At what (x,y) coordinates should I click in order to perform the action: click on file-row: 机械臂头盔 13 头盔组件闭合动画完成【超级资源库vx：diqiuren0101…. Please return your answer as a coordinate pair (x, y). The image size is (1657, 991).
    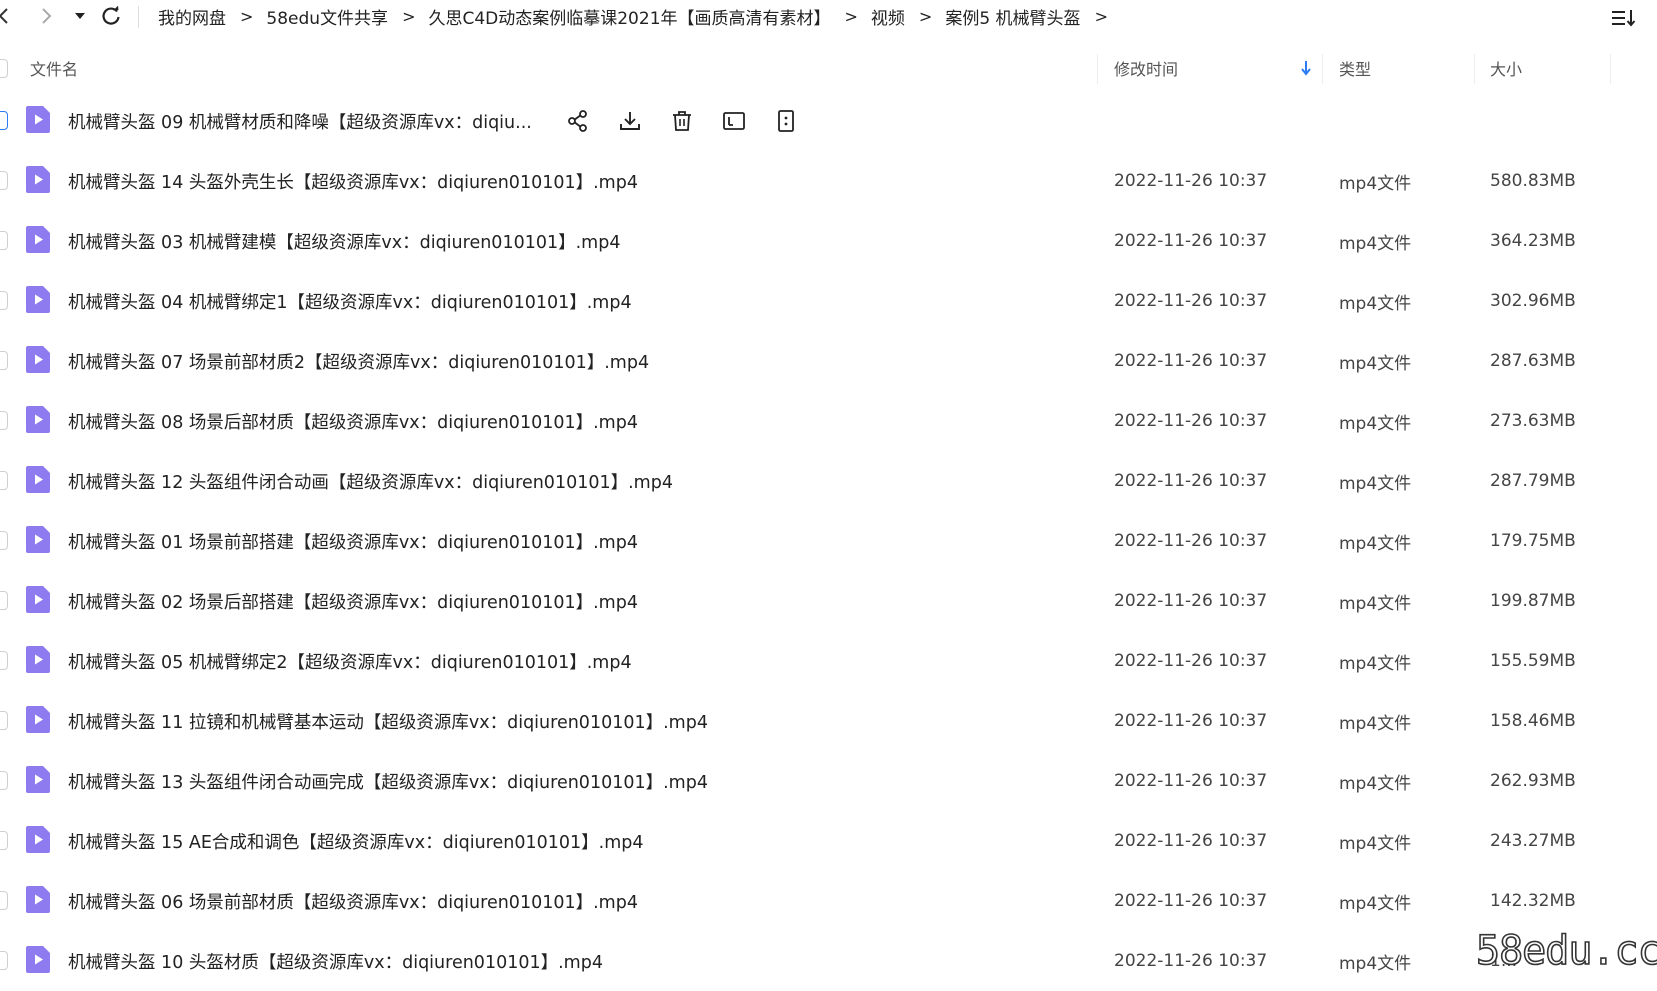
    Looking at the image, I should click on (828, 781).